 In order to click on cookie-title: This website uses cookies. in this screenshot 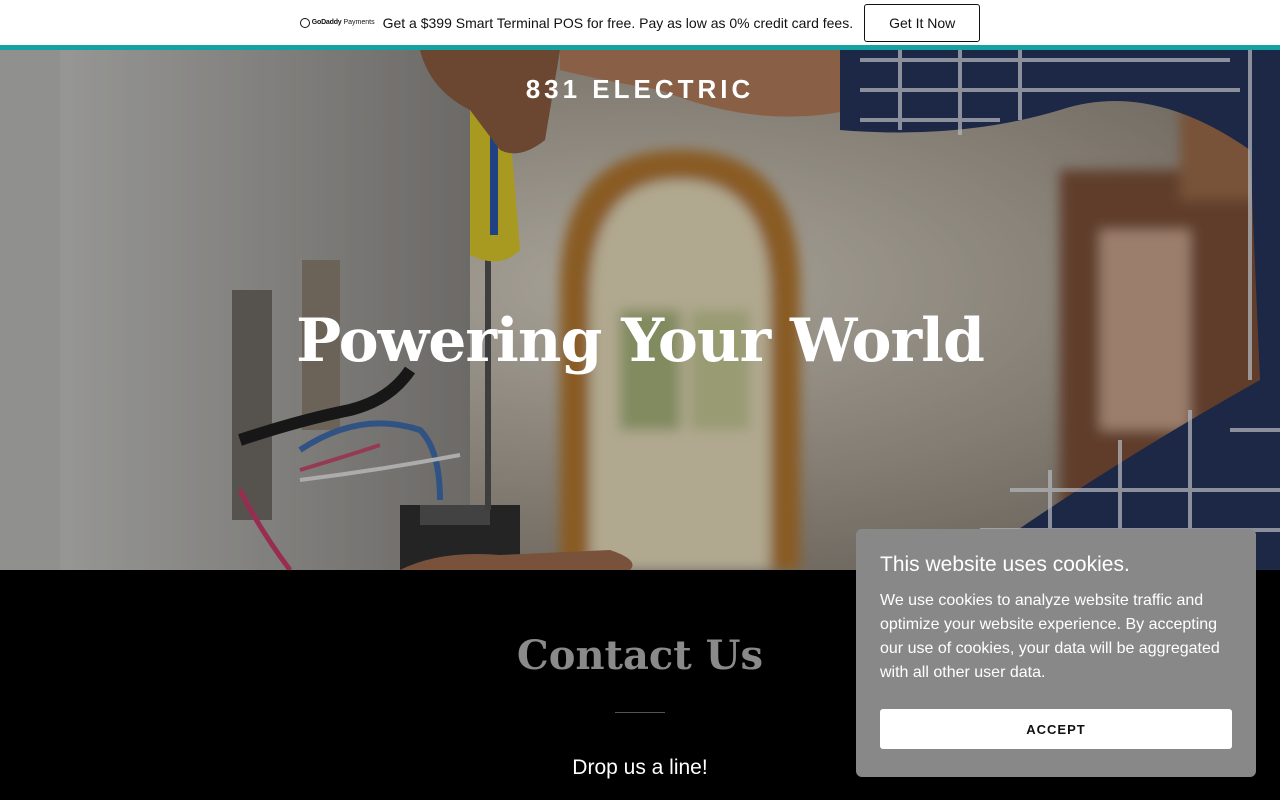, I will do `click(1005, 564)`.